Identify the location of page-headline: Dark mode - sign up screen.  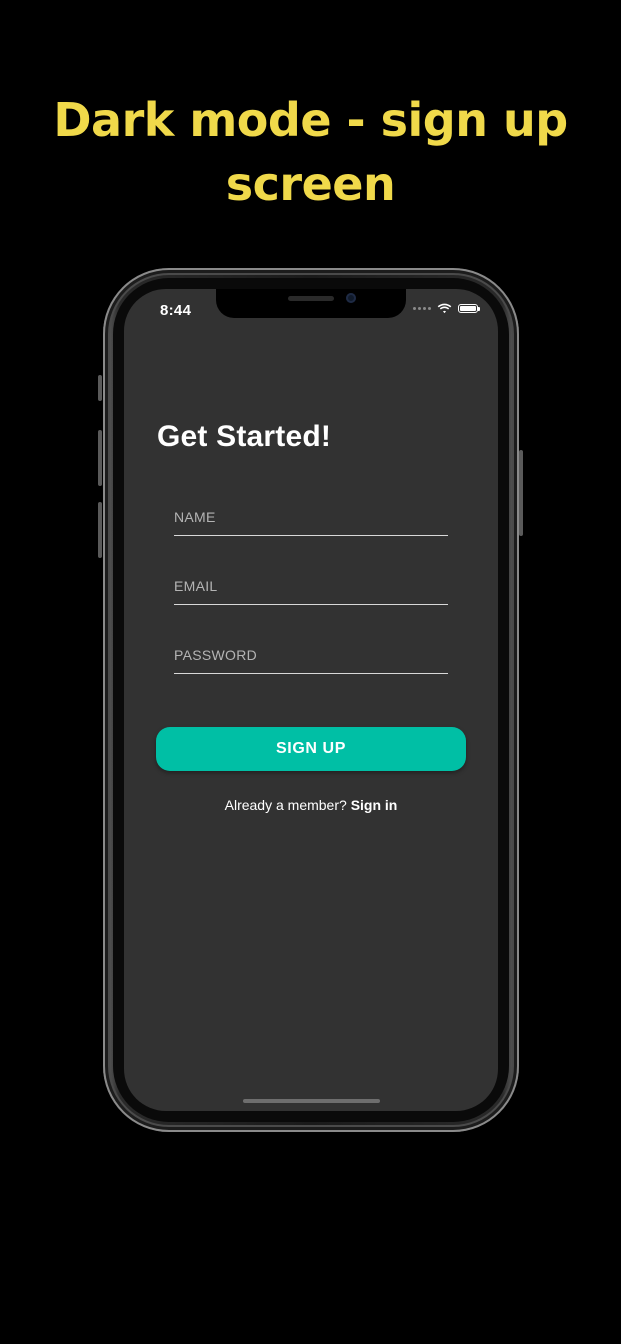
(310, 152).